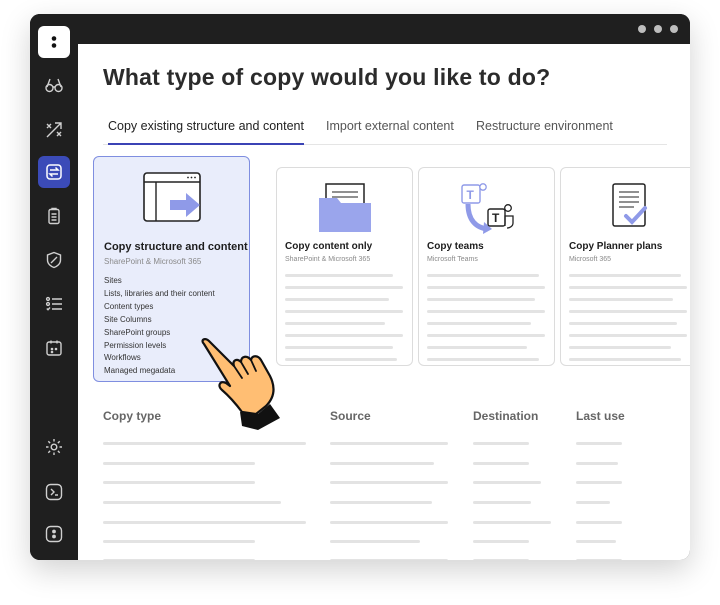 The width and height of the screenshot is (720, 605). What do you see at coordinates (241, 387) in the screenshot?
I see `pointing-hand-icon` at bounding box center [241, 387].